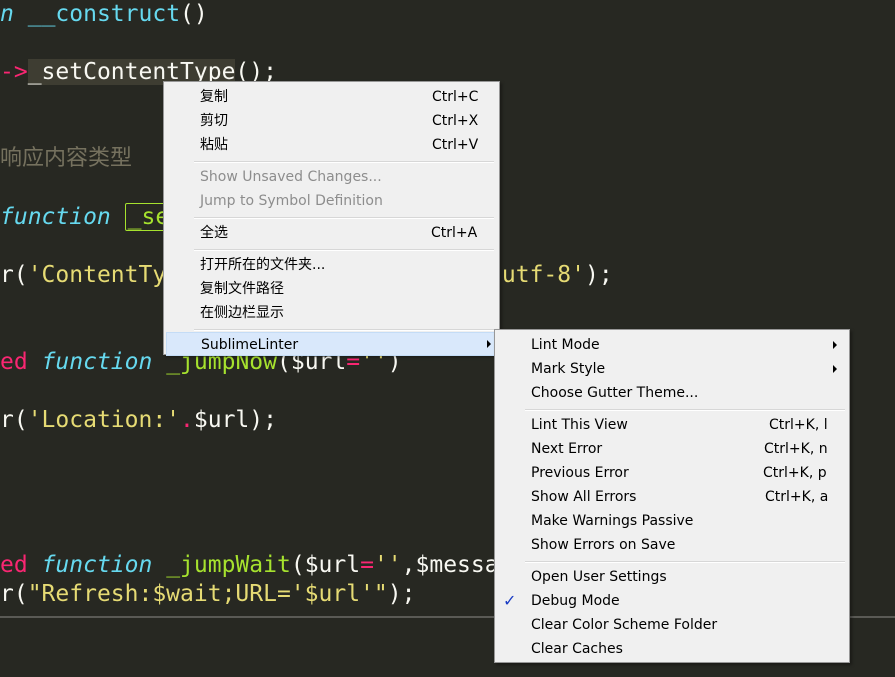 This screenshot has width=895, height=677. I want to click on menu-item-show-all-errors: Show All Errors Ctrl+K, a, so click(672, 497).